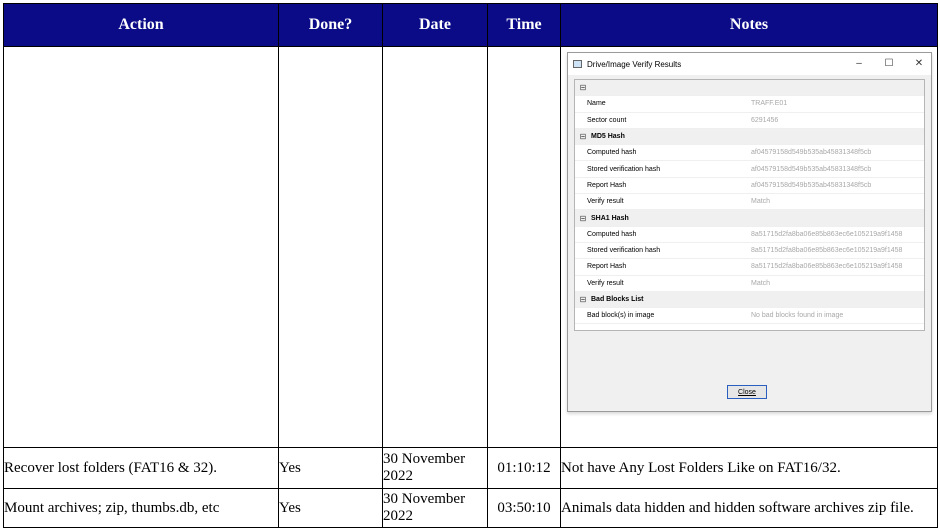 The height and width of the screenshot is (530, 940). Describe the element at coordinates (524, 508) in the screenshot. I see `cell-time: 03:50:10` at that location.